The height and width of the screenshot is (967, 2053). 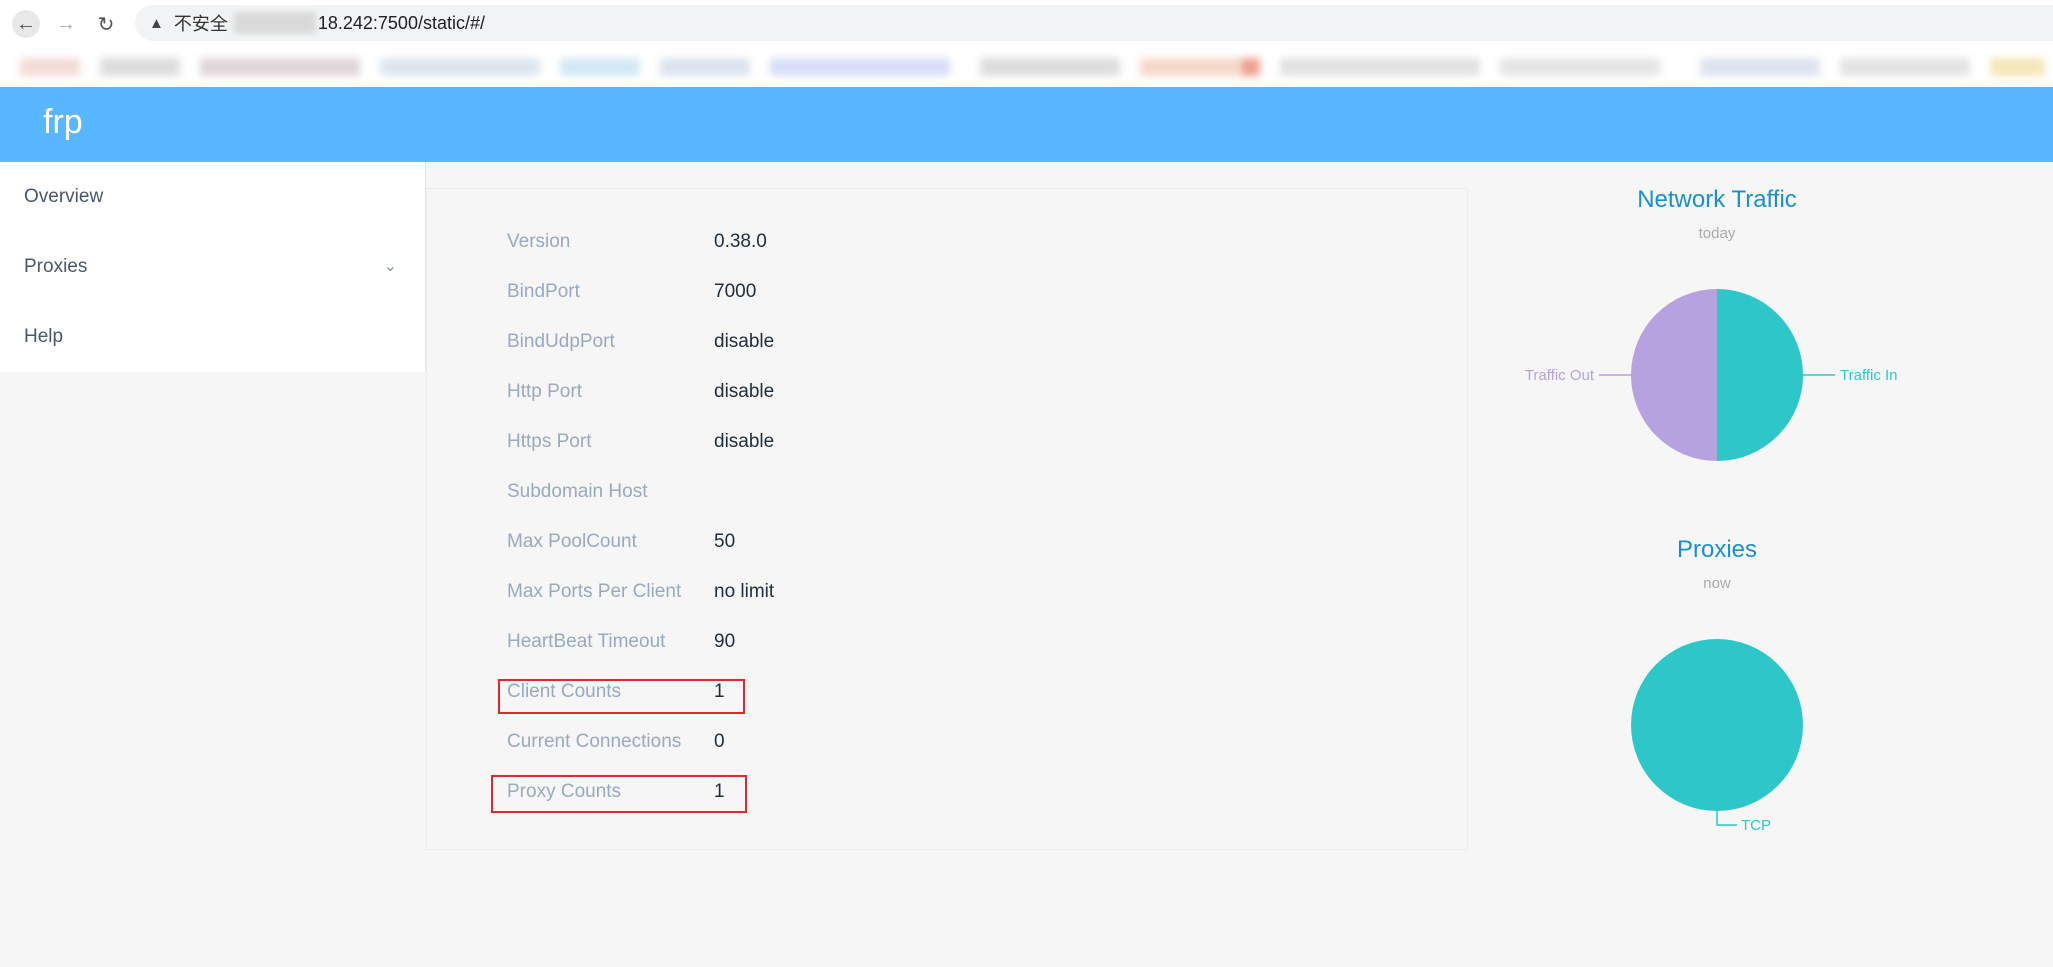 I want to click on highlight-box-proxy-counts, so click(x=619, y=794).